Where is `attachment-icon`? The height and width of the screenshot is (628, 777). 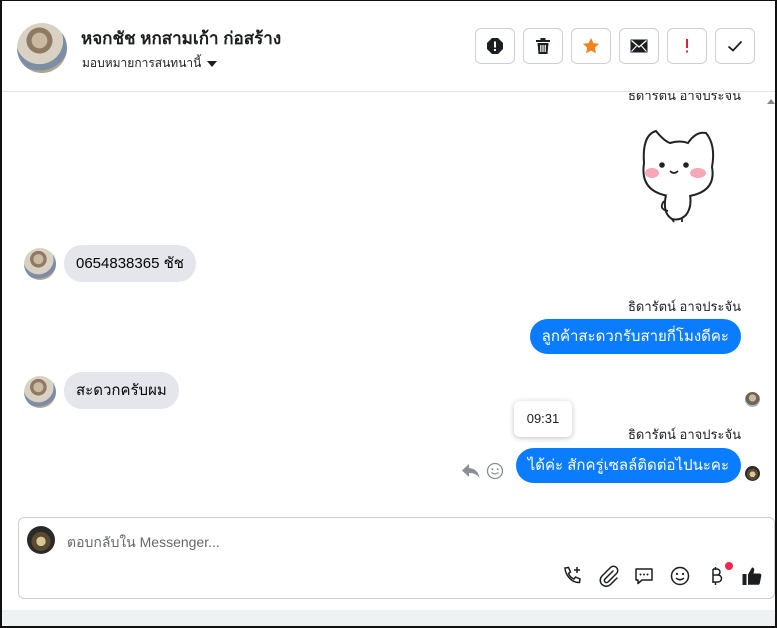
attachment-icon is located at coordinates (609, 576).